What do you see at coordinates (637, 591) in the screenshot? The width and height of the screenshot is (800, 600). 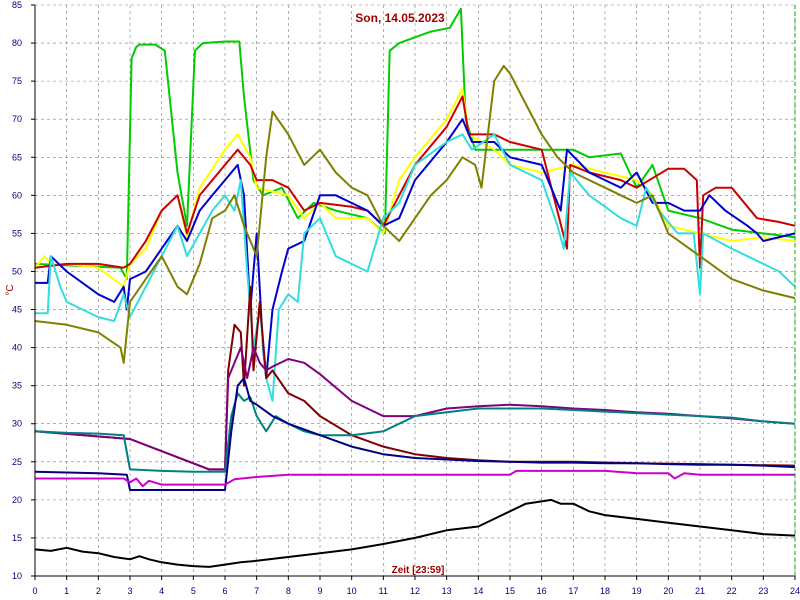 I see `x-tick-label: 19` at bounding box center [637, 591].